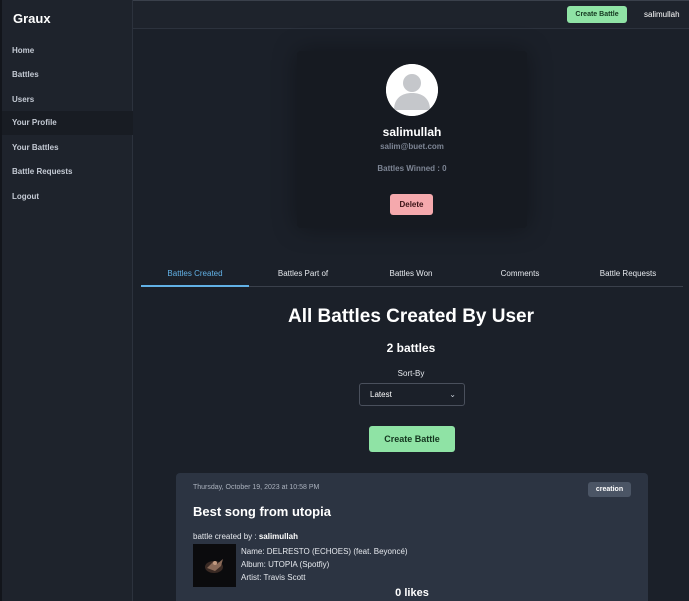 The width and height of the screenshot is (689, 601). I want to click on created-by-prefix: battle created by :, so click(226, 536).